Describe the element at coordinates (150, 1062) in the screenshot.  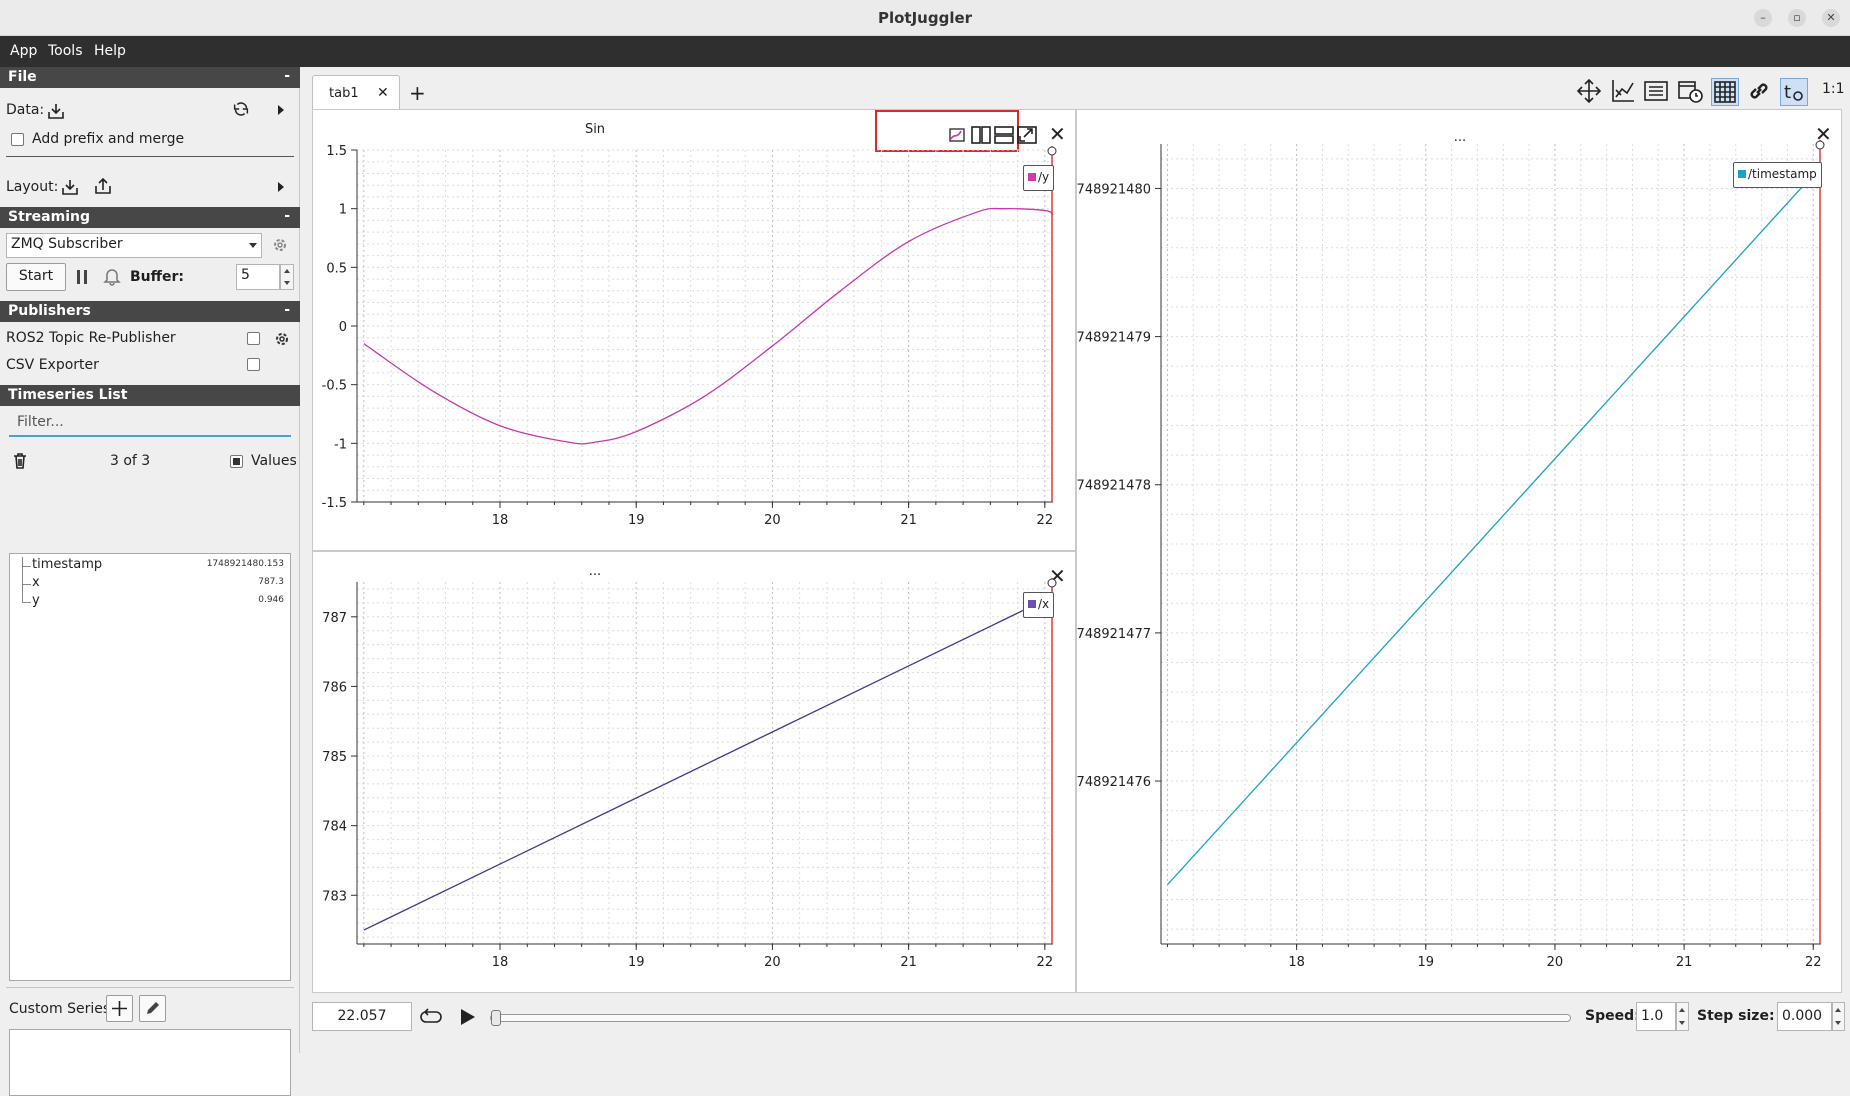
I see `custom-series-list` at that location.